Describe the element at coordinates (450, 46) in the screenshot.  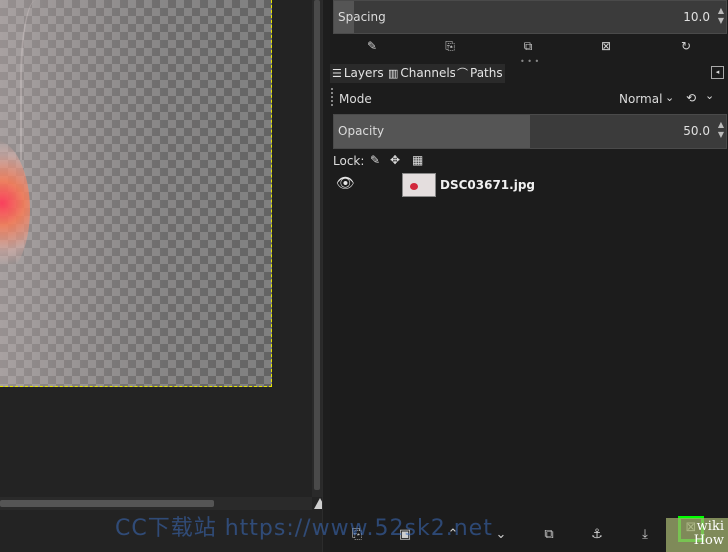
I see `new-brush-icon: ⎘` at that location.